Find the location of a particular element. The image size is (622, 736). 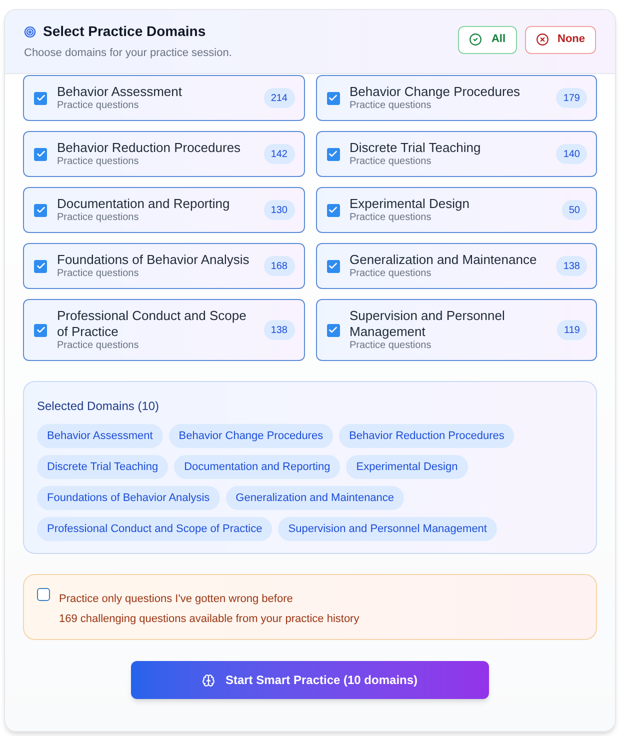

count-badge: 50 is located at coordinates (574, 210).